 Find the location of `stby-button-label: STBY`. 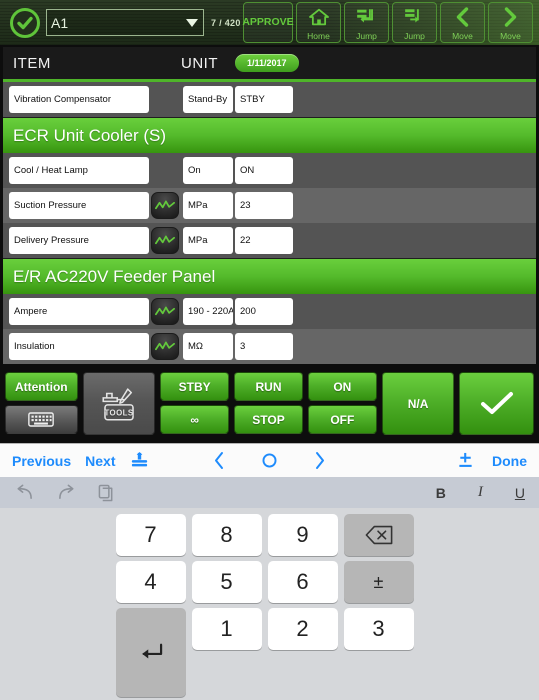

stby-button-label: STBY is located at coordinates (194, 386).